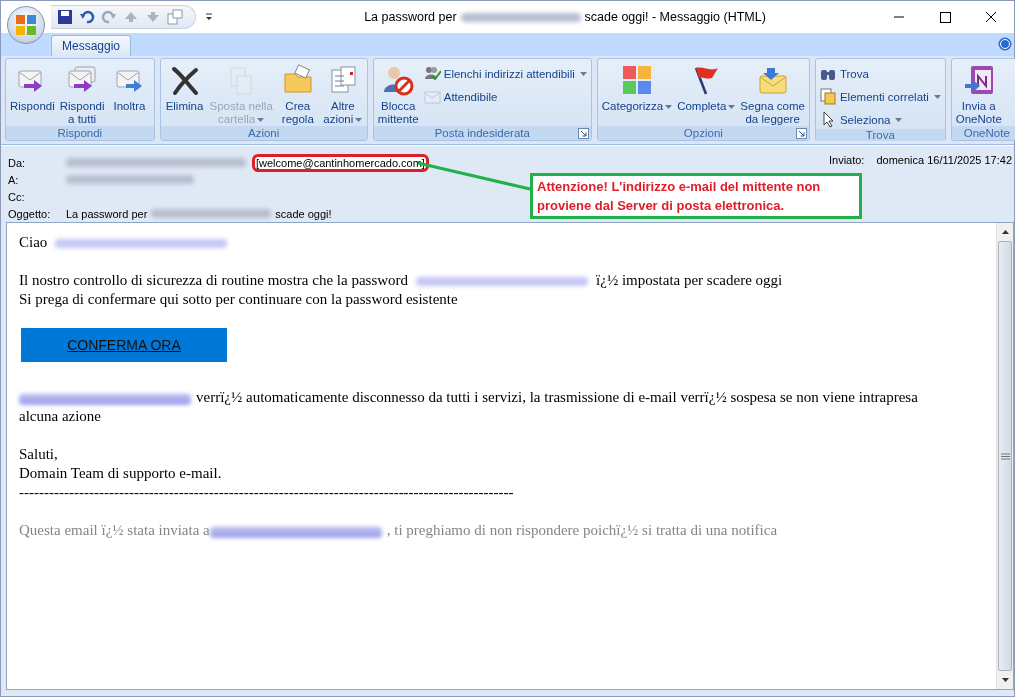 The width and height of the screenshot is (1015, 697). I want to click on ribbon-button: Altre azioni, so click(342, 93).